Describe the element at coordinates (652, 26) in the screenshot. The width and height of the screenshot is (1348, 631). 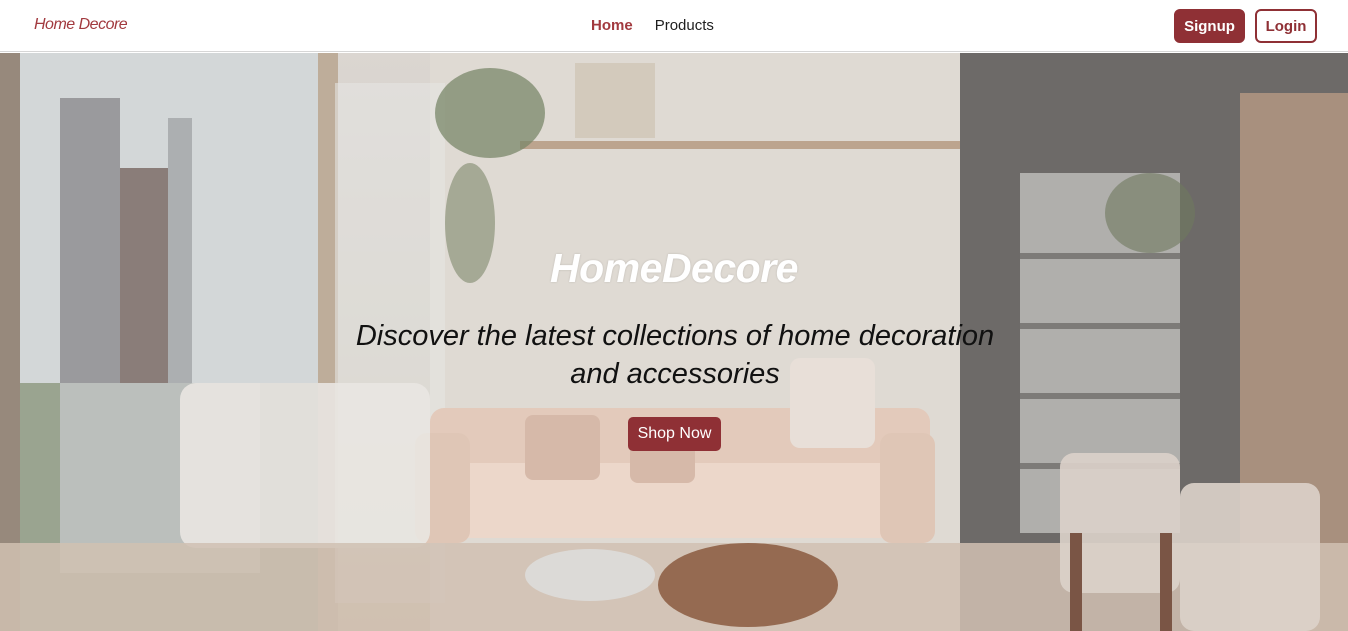
I see `nav-links: Home Products` at that location.